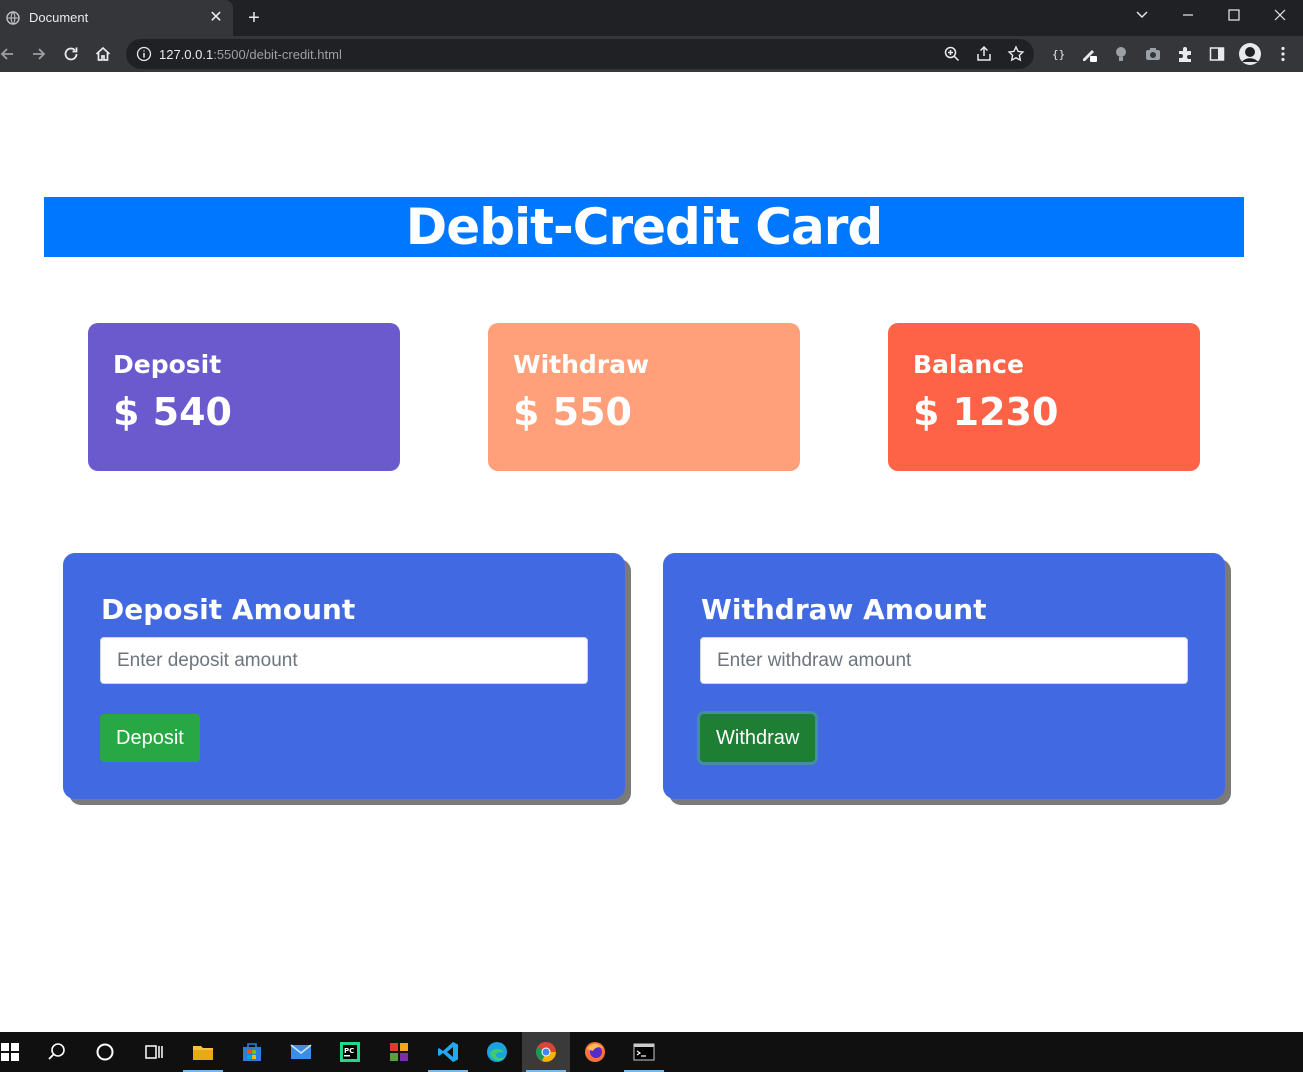  What do you see at coordinates (150, 738) in the screenshot?
I see `deposit-button: Deposit` at bounding box center [150, 738].